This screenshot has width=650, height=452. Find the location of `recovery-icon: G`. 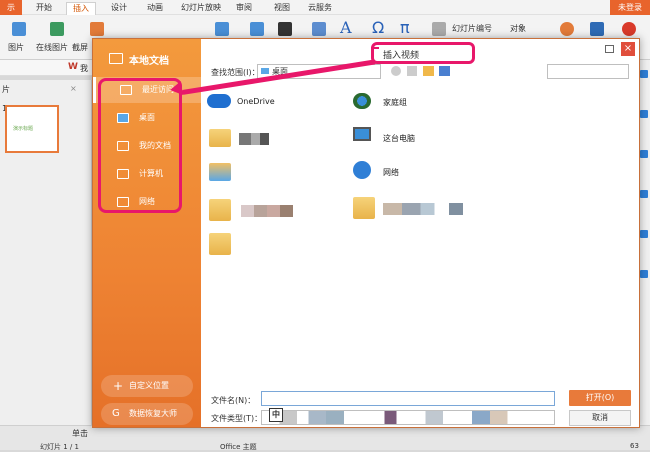

recovery-icon: G is located at coordinates (116, 413).